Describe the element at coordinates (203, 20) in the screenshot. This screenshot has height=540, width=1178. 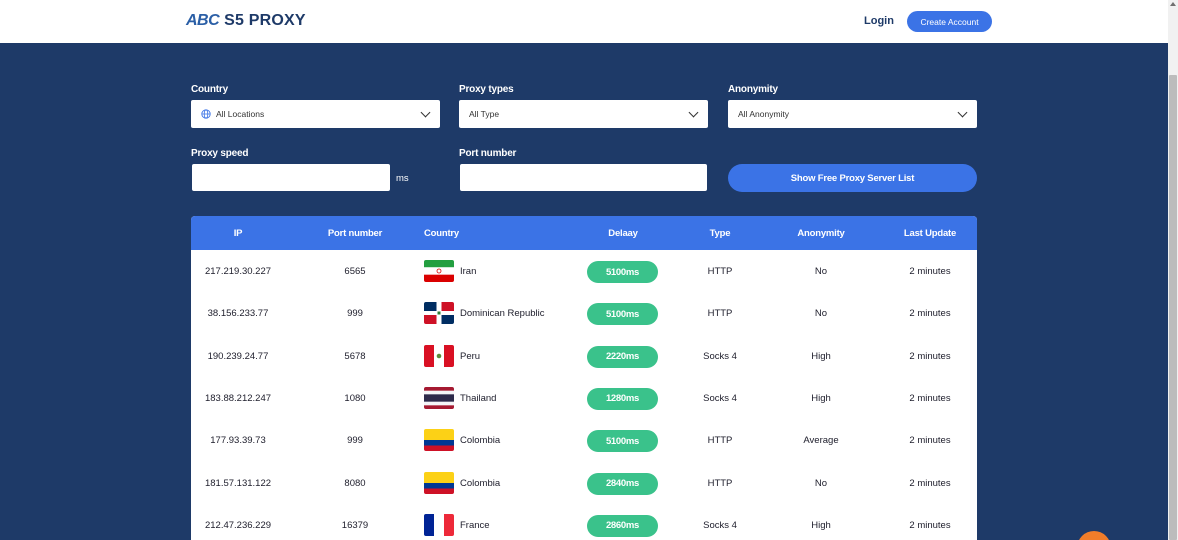
I see `logo-abc: ABC` at that location.